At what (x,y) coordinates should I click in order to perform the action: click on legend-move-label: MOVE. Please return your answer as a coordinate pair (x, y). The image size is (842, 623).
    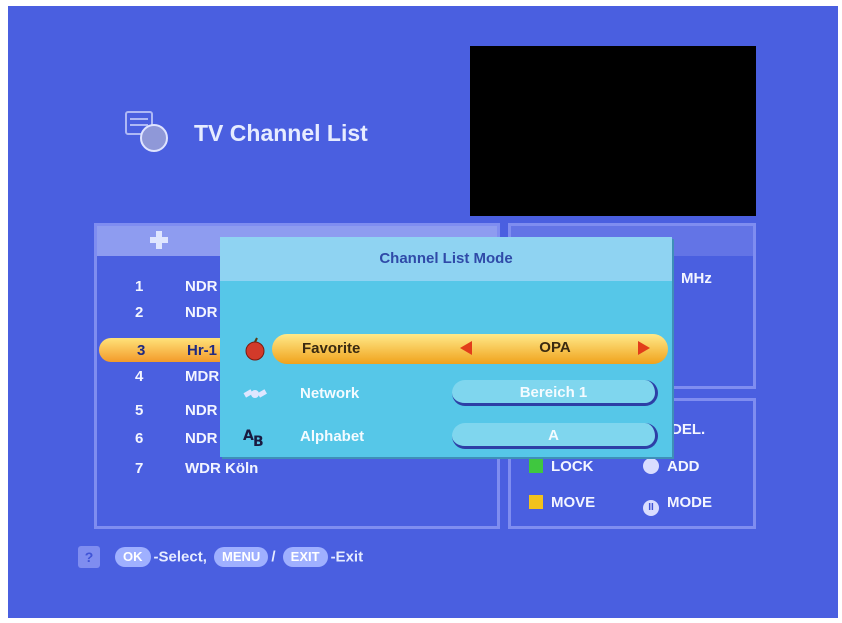
    Looking at the image, I should click on (573, 502).